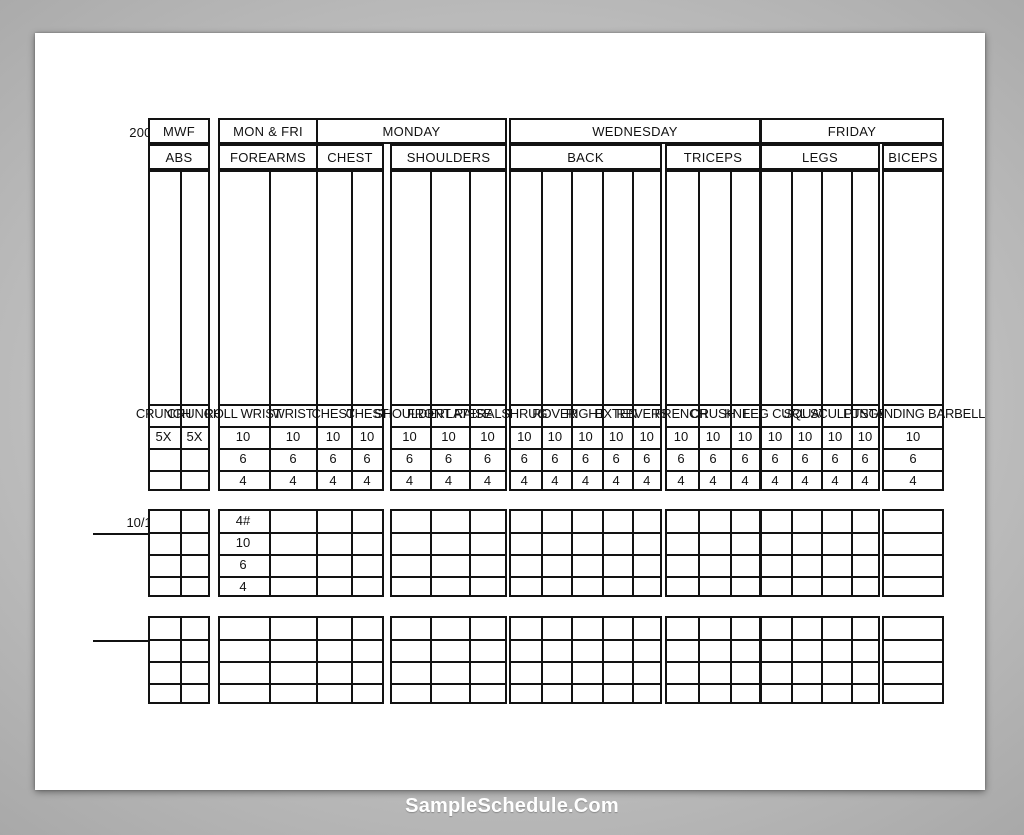 The height and width of the screenshot is (835, 1024). Describe the element at coordinates (835, 671) in the screenshot. I see `log-cell-1-legs-r2-c2` at that location.